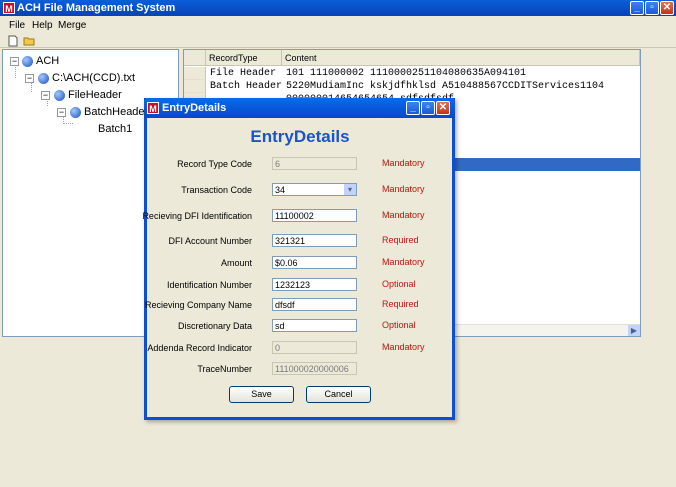 The height and width of the screenshot is (487, 676). What do you see at coordinates (463, 73) in the screenshot?
I see `cell-content: 101 111000002 1110000251104080635A094101` at bounding box center [463, 73].